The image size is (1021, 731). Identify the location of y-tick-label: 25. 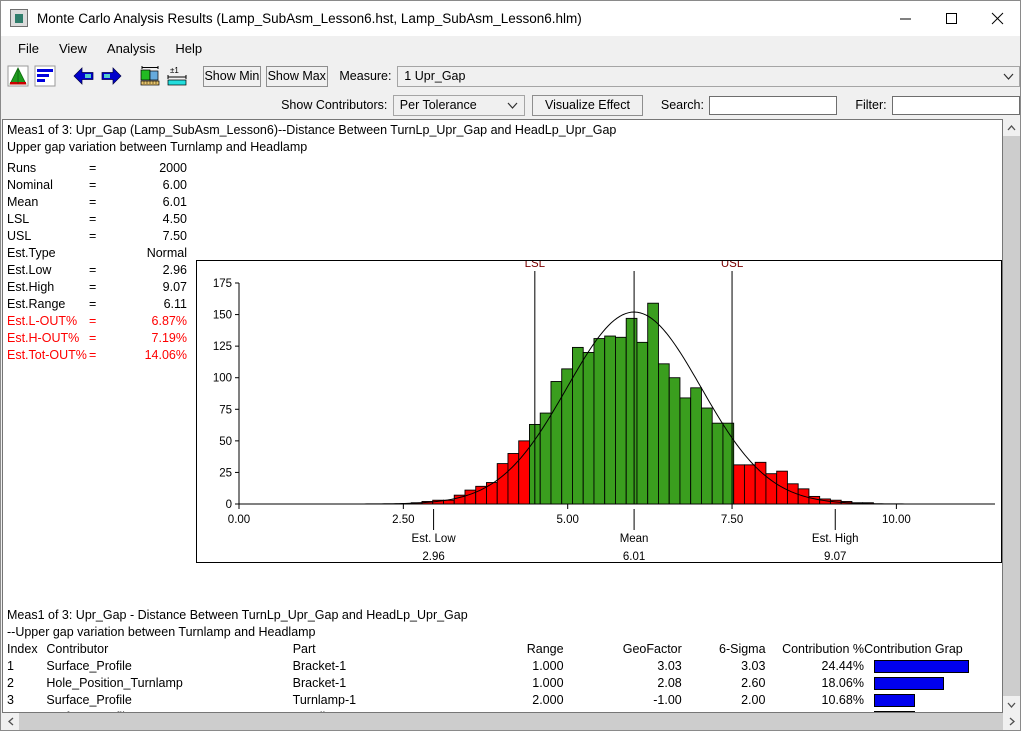
(225, 473).